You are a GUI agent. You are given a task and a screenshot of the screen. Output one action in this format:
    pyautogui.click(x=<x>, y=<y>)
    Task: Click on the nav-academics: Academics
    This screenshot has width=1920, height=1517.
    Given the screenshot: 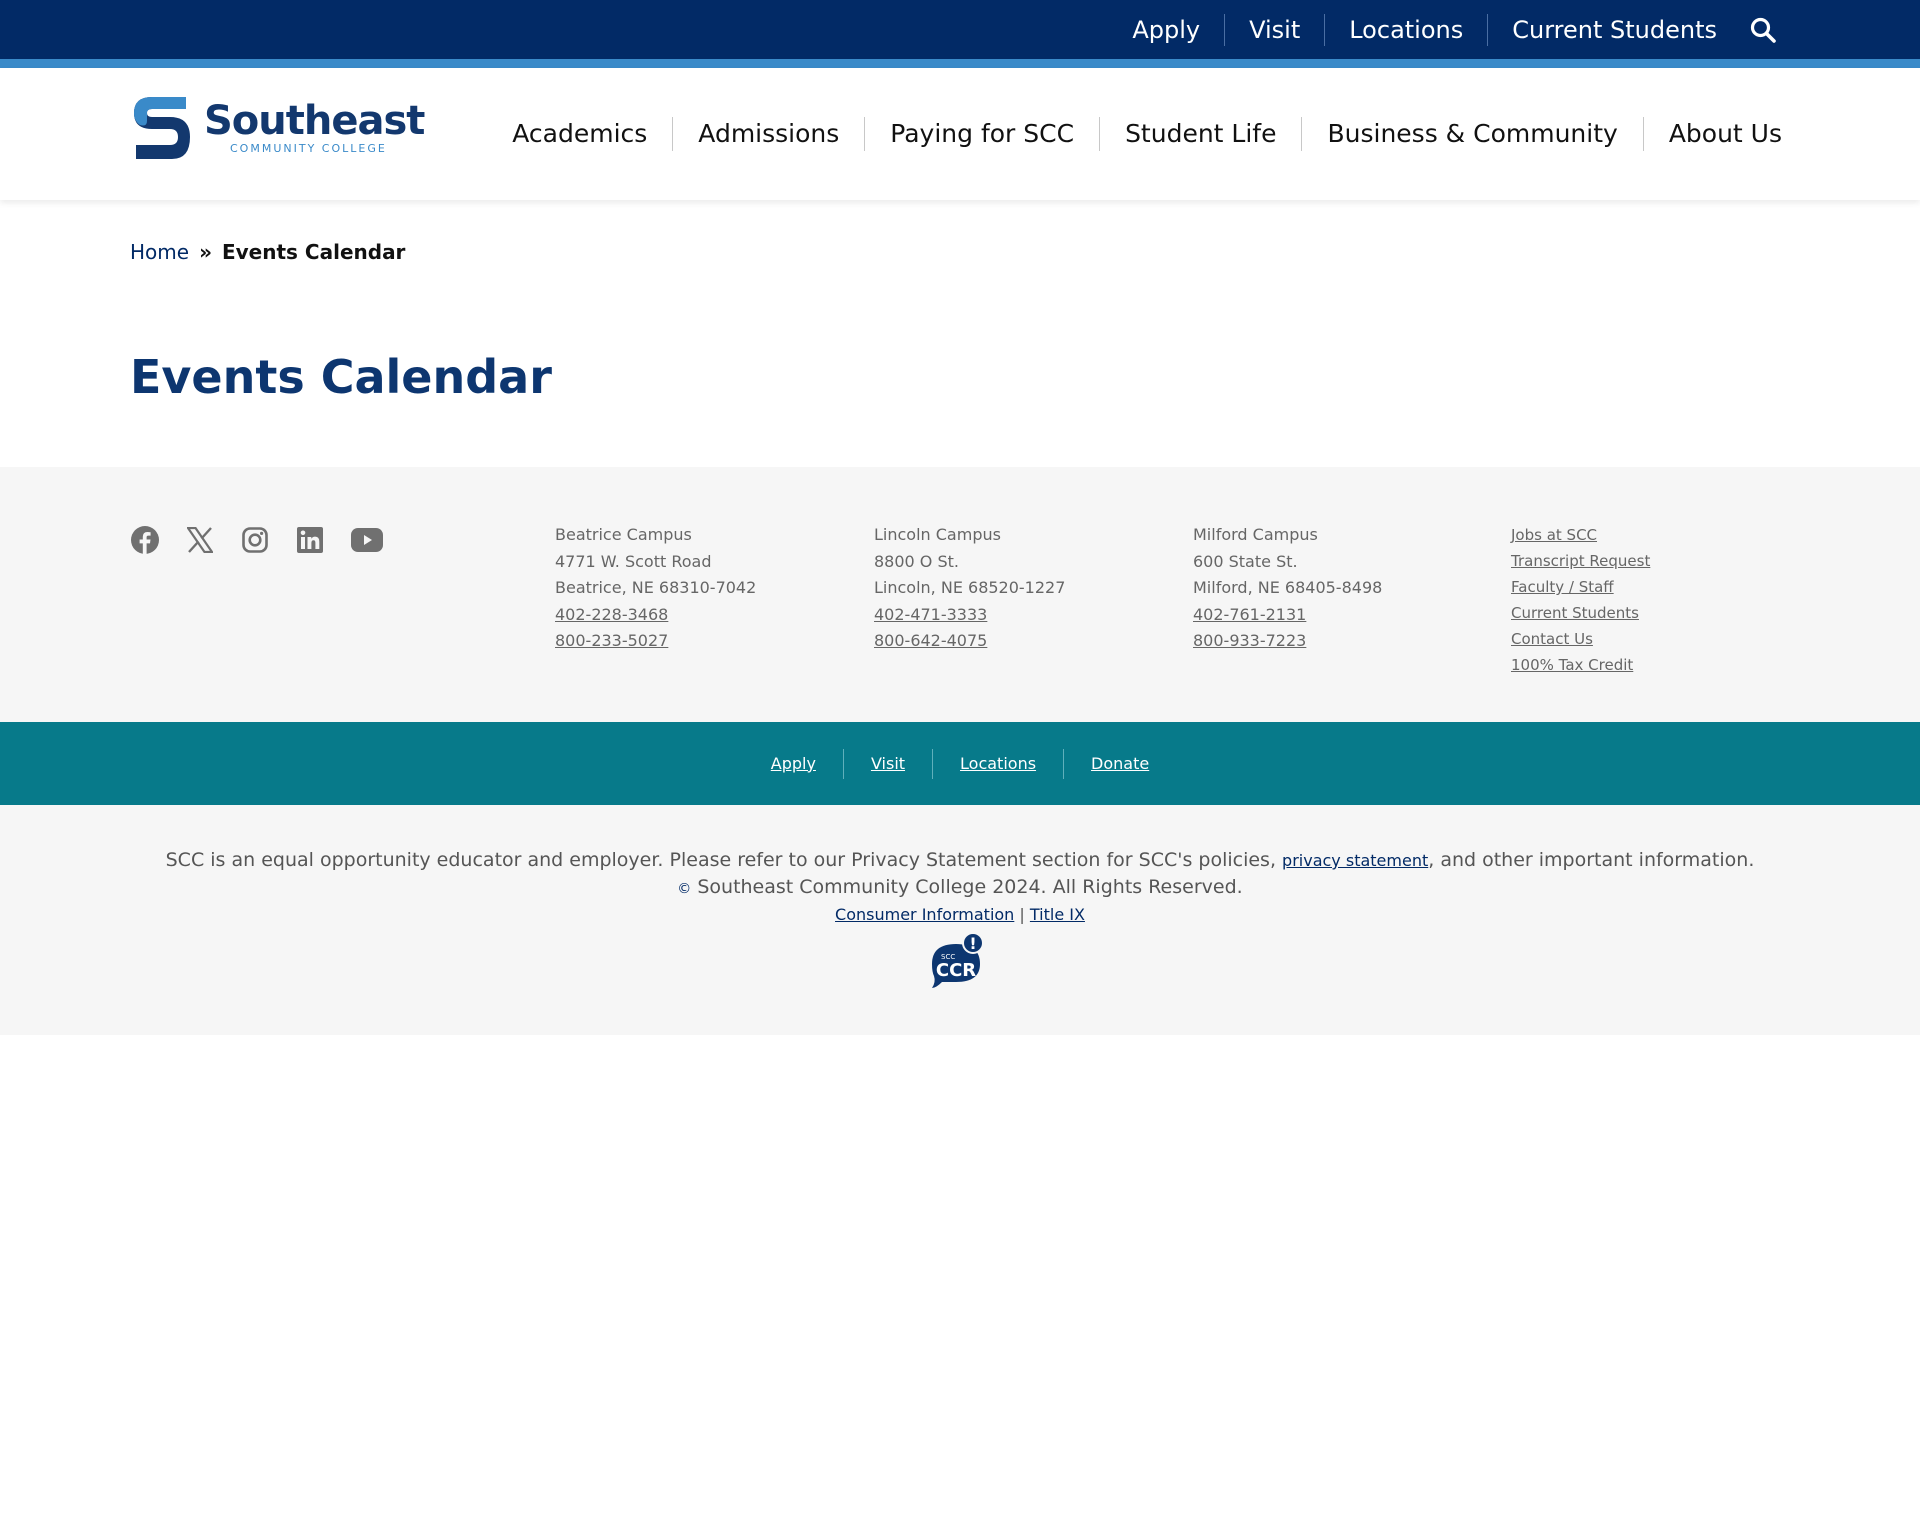 What is the action you would take?
    pyautogui.click(x=580, y=134)
    